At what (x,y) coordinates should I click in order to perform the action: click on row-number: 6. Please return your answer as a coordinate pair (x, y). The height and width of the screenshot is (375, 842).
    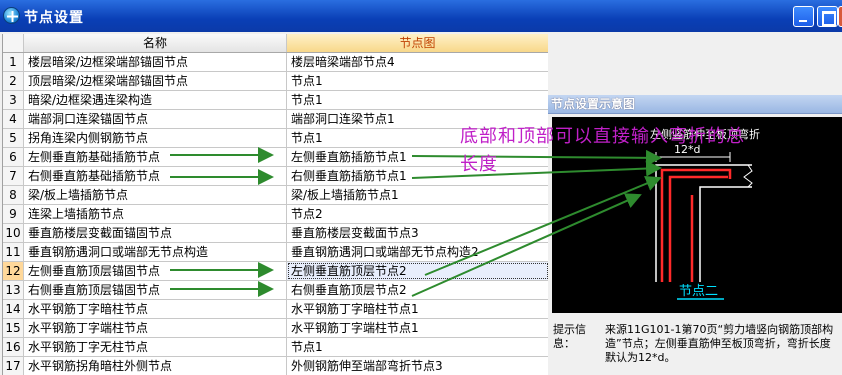
    Looking at the image, I should click on (13, 157).